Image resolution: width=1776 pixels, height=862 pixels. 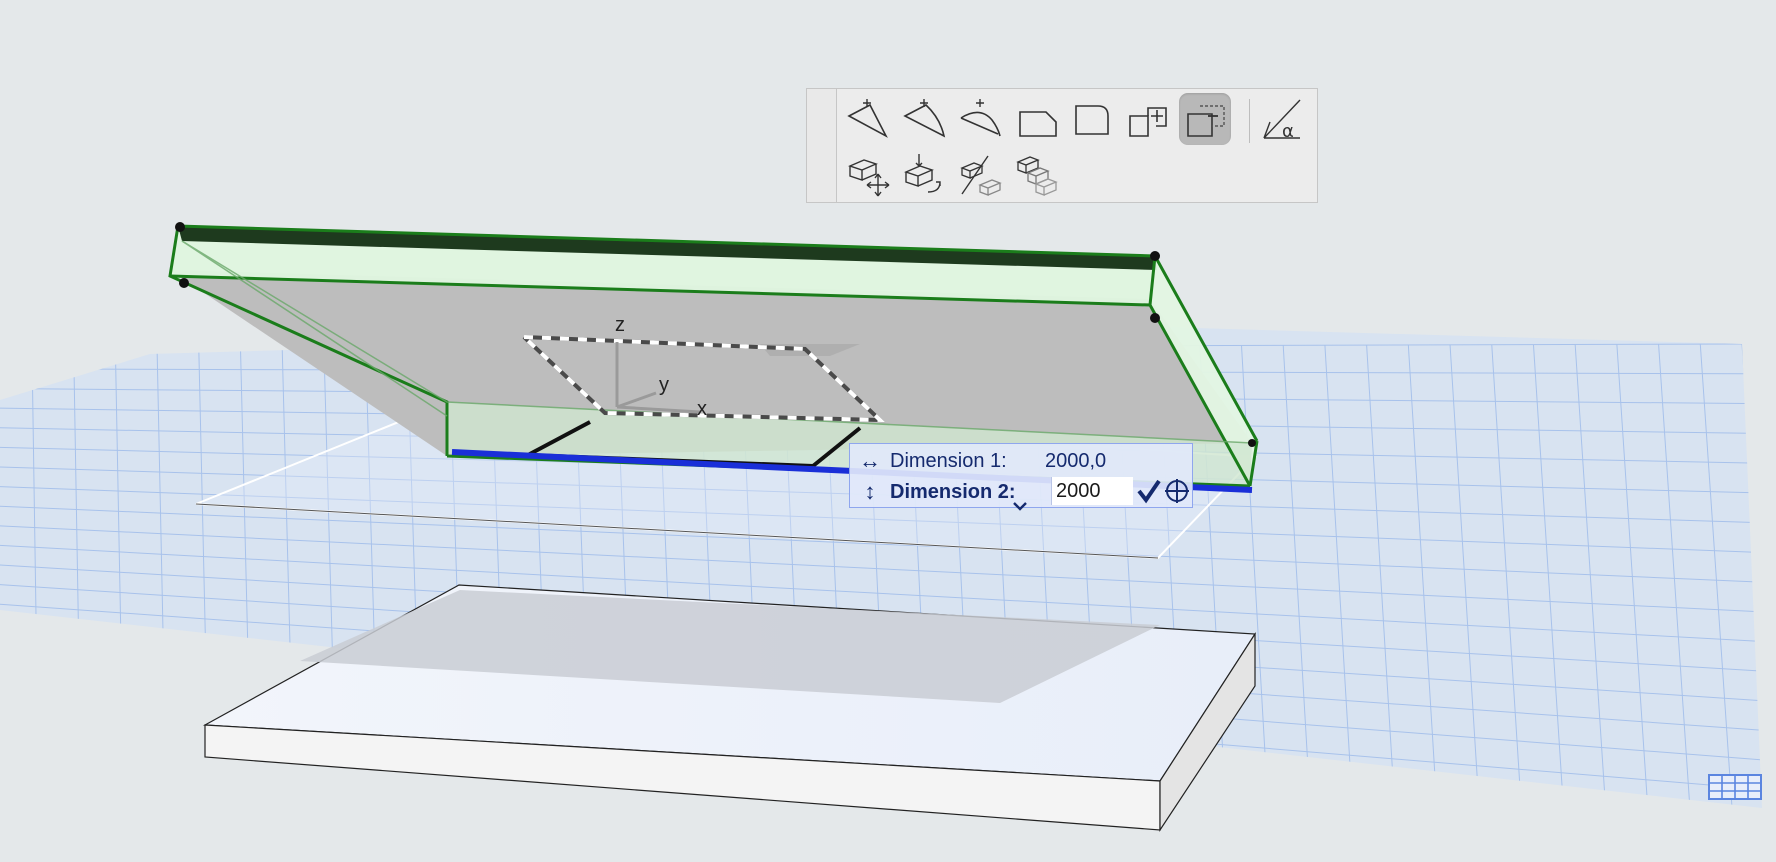 I want to click on dimension-1-label: Dimension 1:, so click(x=948, y=460).